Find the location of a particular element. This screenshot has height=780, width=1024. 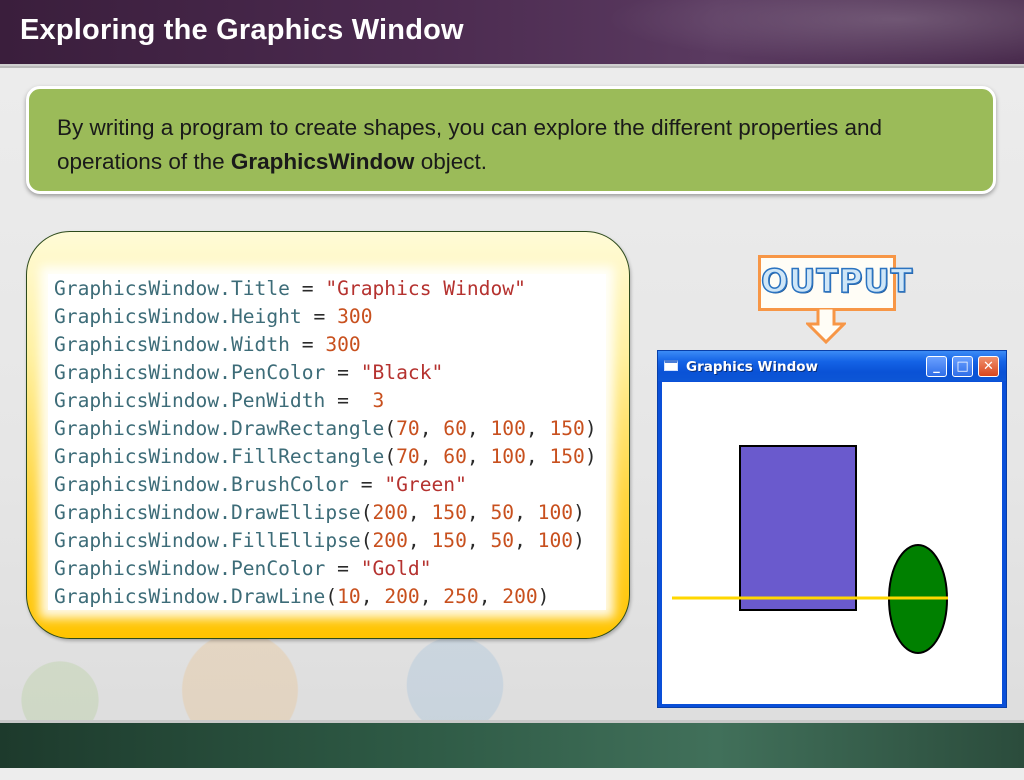

graphics-canvas is located at coordinates (810, 549).